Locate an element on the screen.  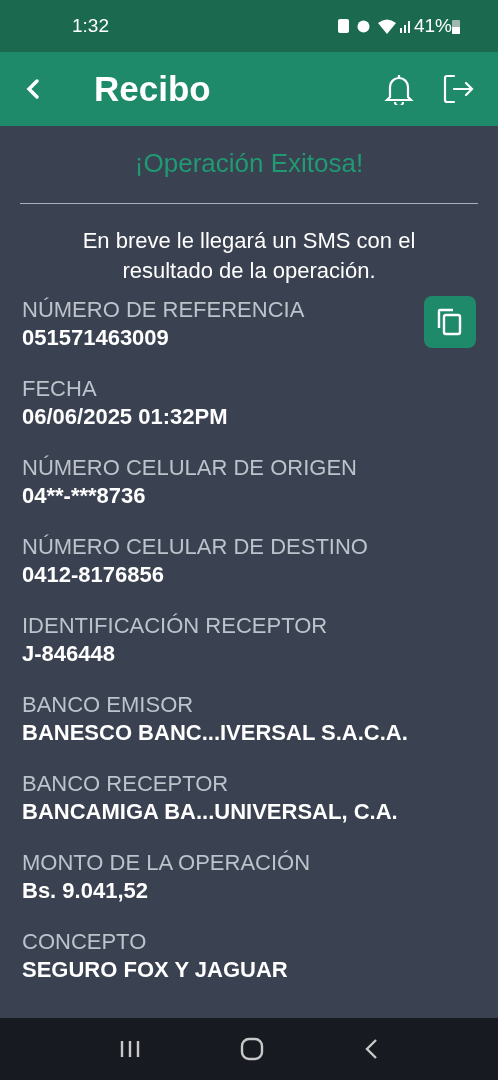
field-label: FECHA is located at coordinates (60, 389).